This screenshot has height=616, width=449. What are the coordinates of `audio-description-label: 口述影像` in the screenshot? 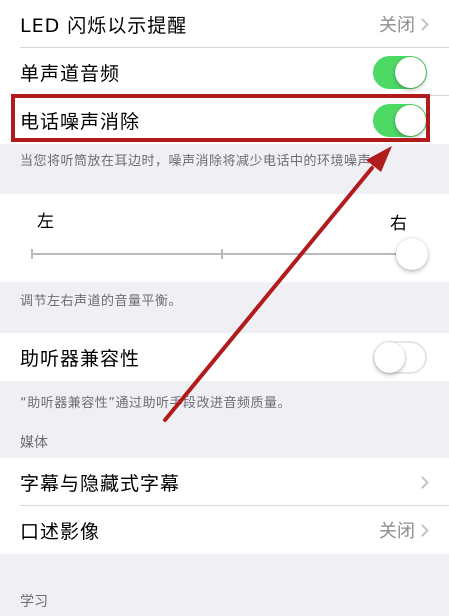 It's located at (60, 531).